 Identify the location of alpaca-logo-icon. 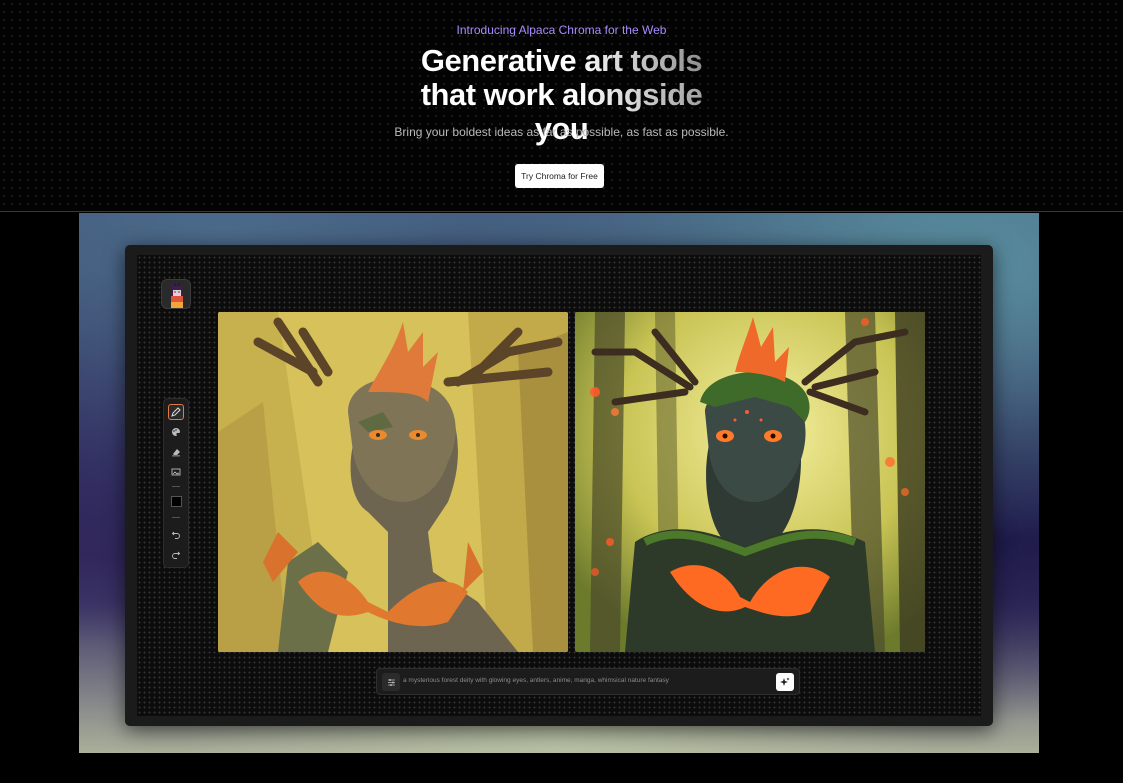
(176, 294).